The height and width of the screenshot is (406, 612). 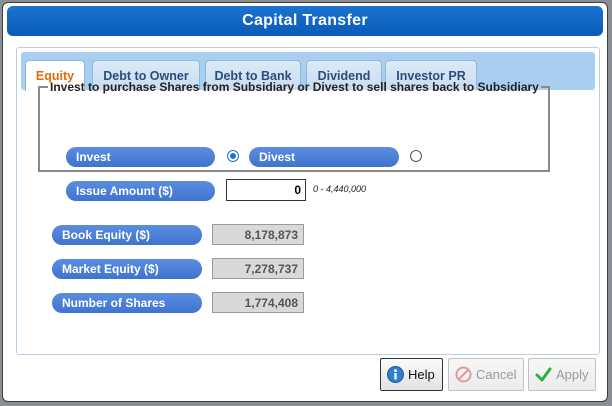 What do you see at coordinates (496, 374) in the screenshot?
I see `cancel-button-label: Cancel` at bounding box center [496, 374].